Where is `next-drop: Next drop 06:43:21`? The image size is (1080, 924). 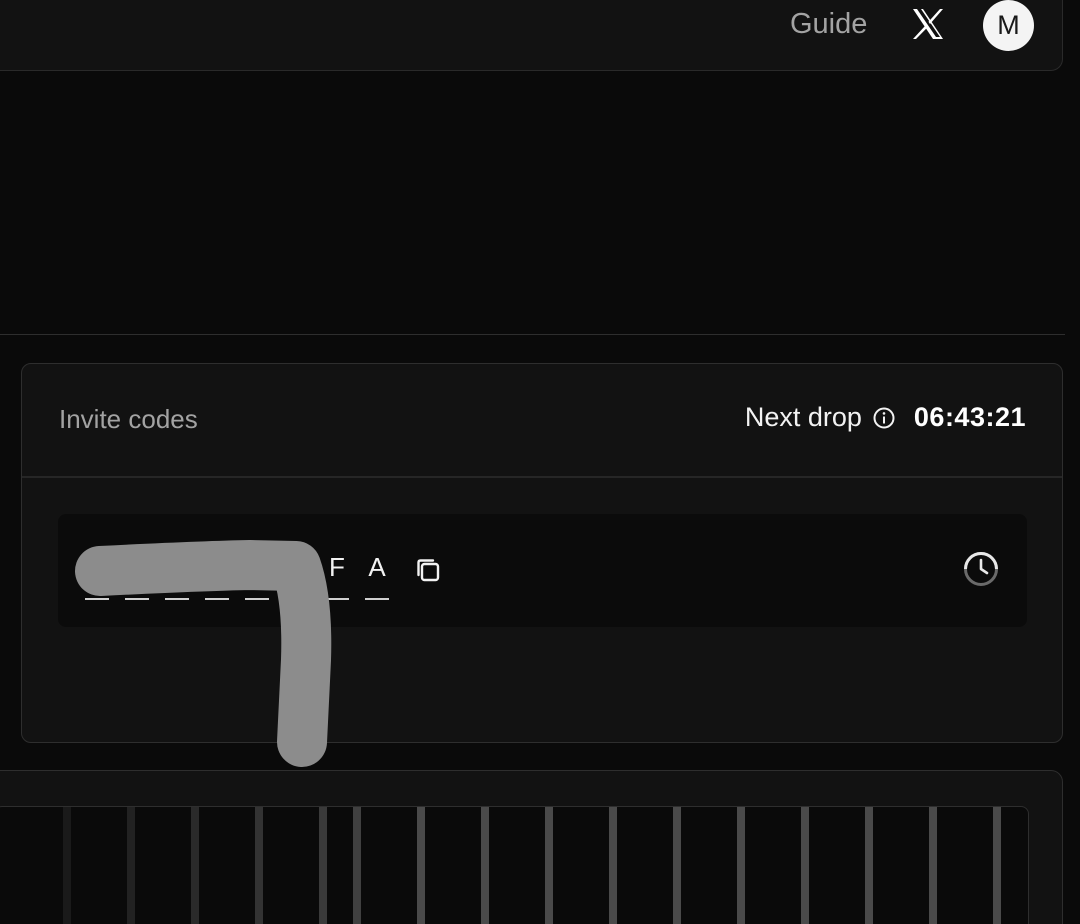
next-drop: Next drop 06:43:21 is located at coordinates (885, 417).